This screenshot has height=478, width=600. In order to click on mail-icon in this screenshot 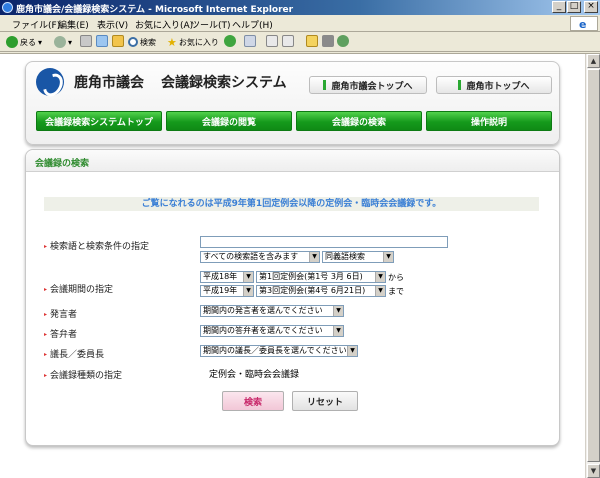, I will do `click(250, 41)`.